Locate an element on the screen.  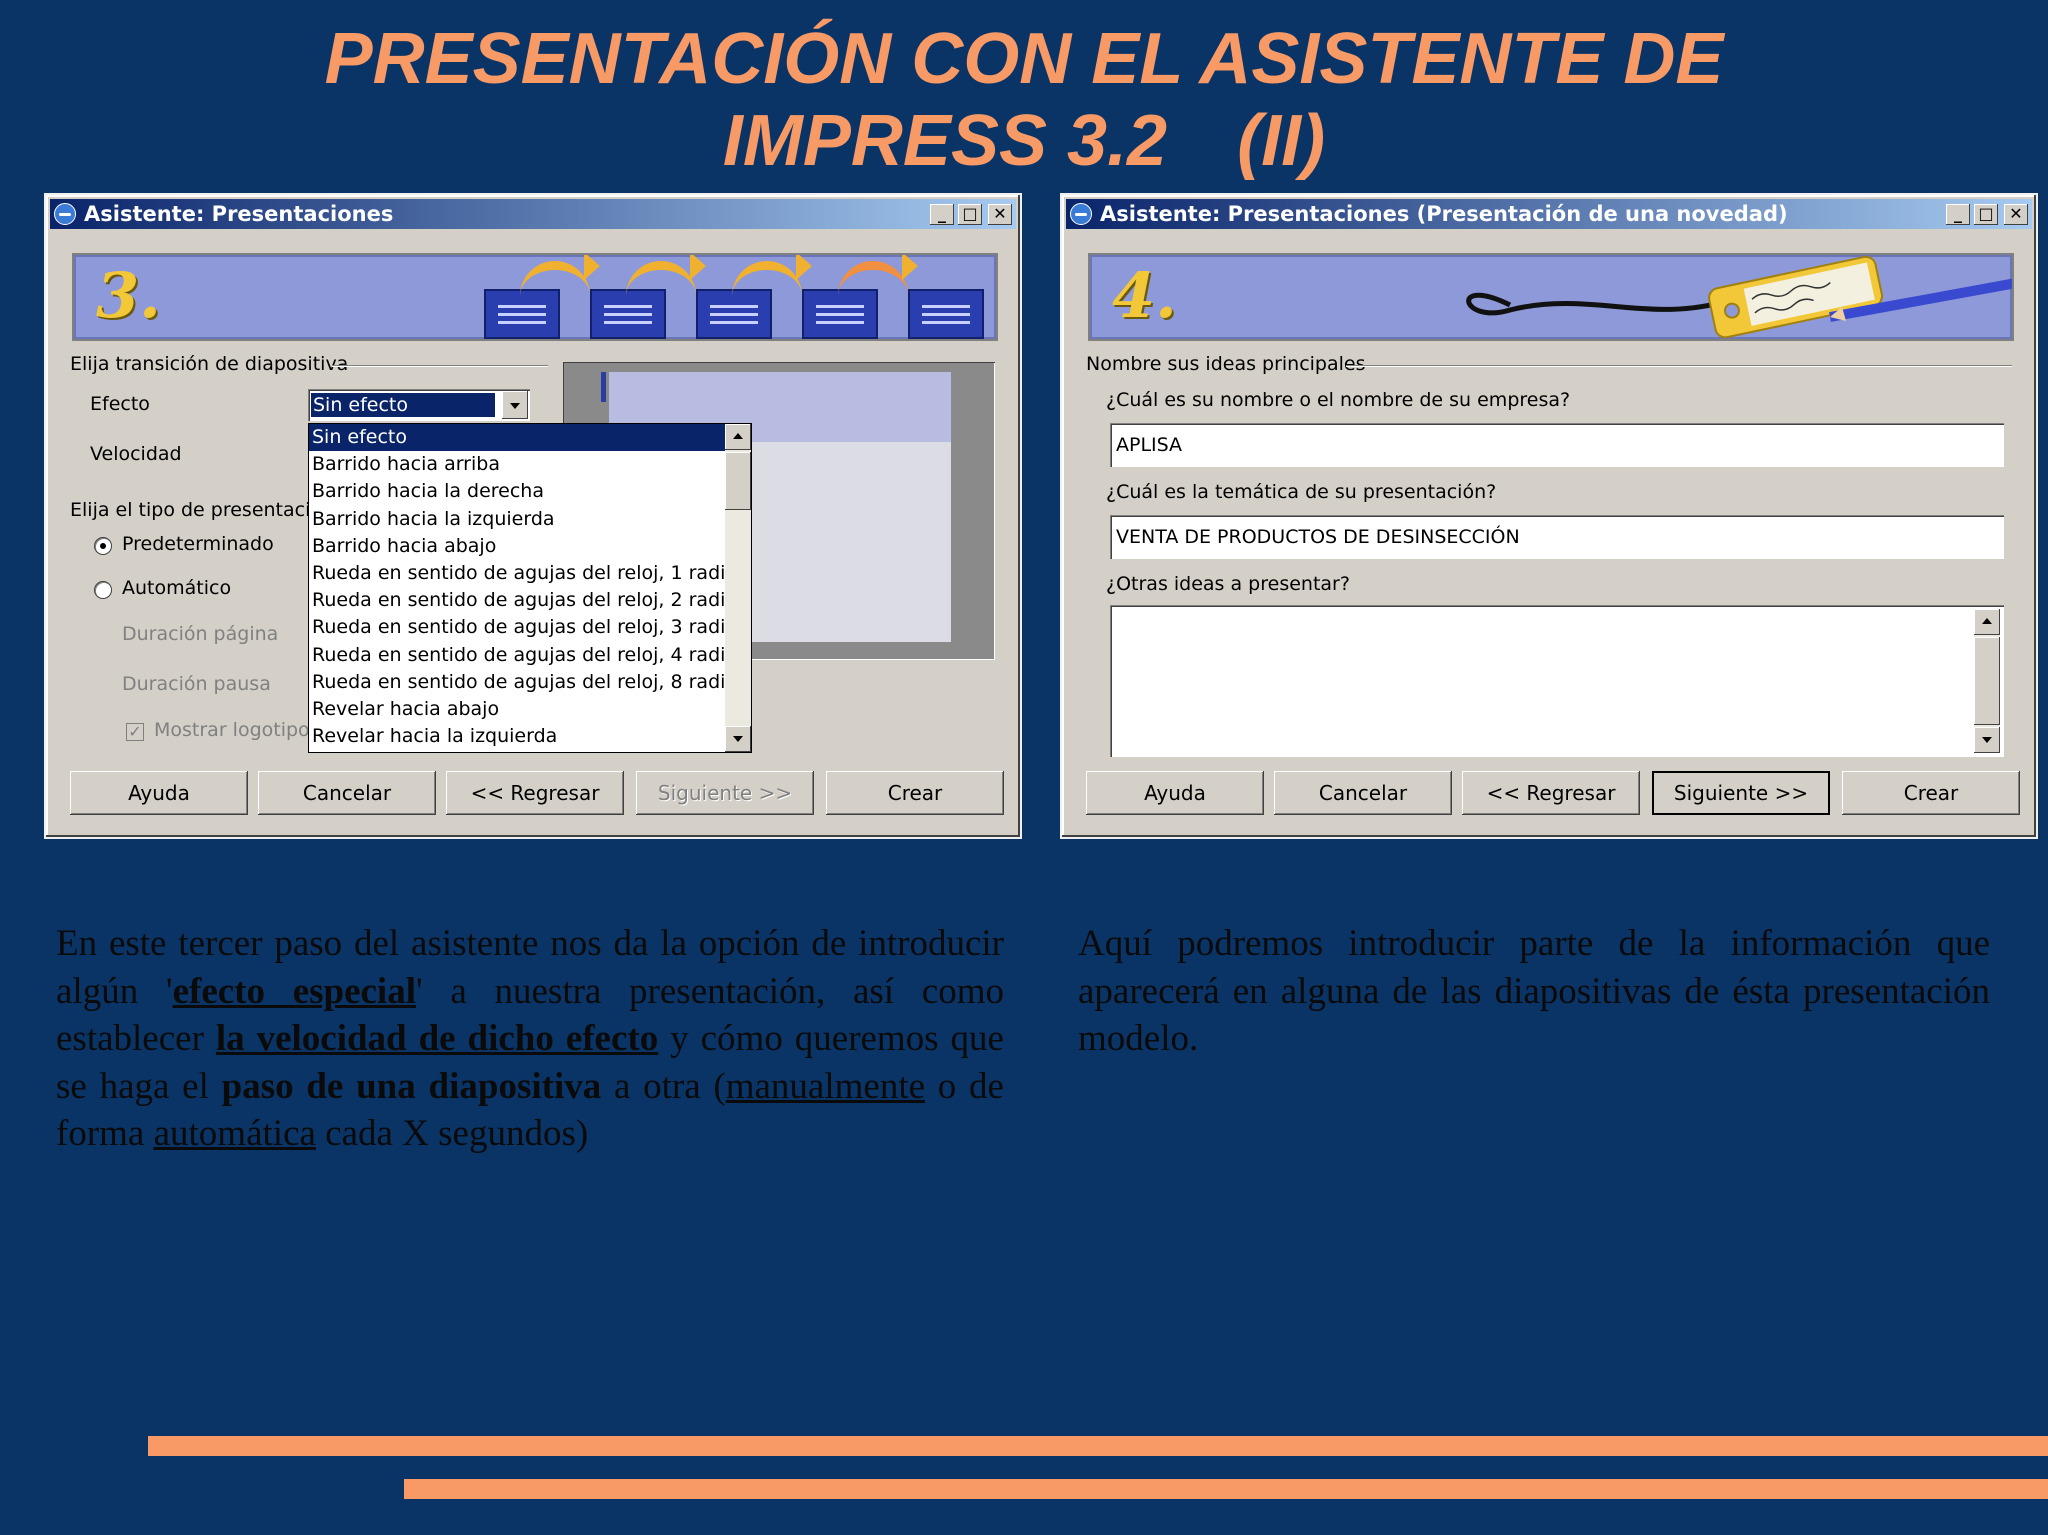
title-bar: Asistente: Presentaciones _ □ ✕ is located at coordinates (533, 214).